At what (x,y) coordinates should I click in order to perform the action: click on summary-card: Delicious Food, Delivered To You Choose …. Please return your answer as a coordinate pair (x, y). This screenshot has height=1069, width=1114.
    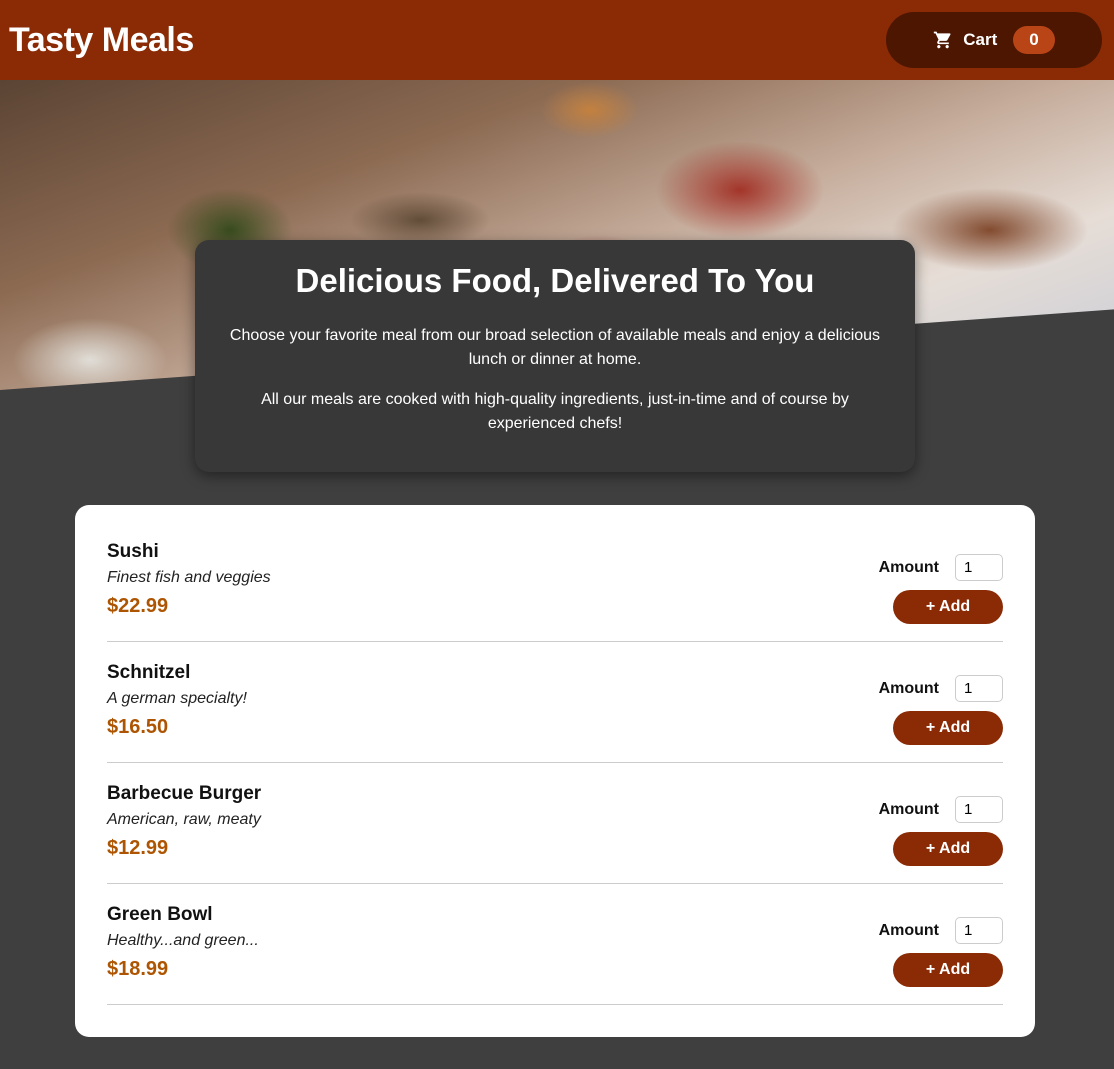
    Looking at the image, I should click on (555, 356).